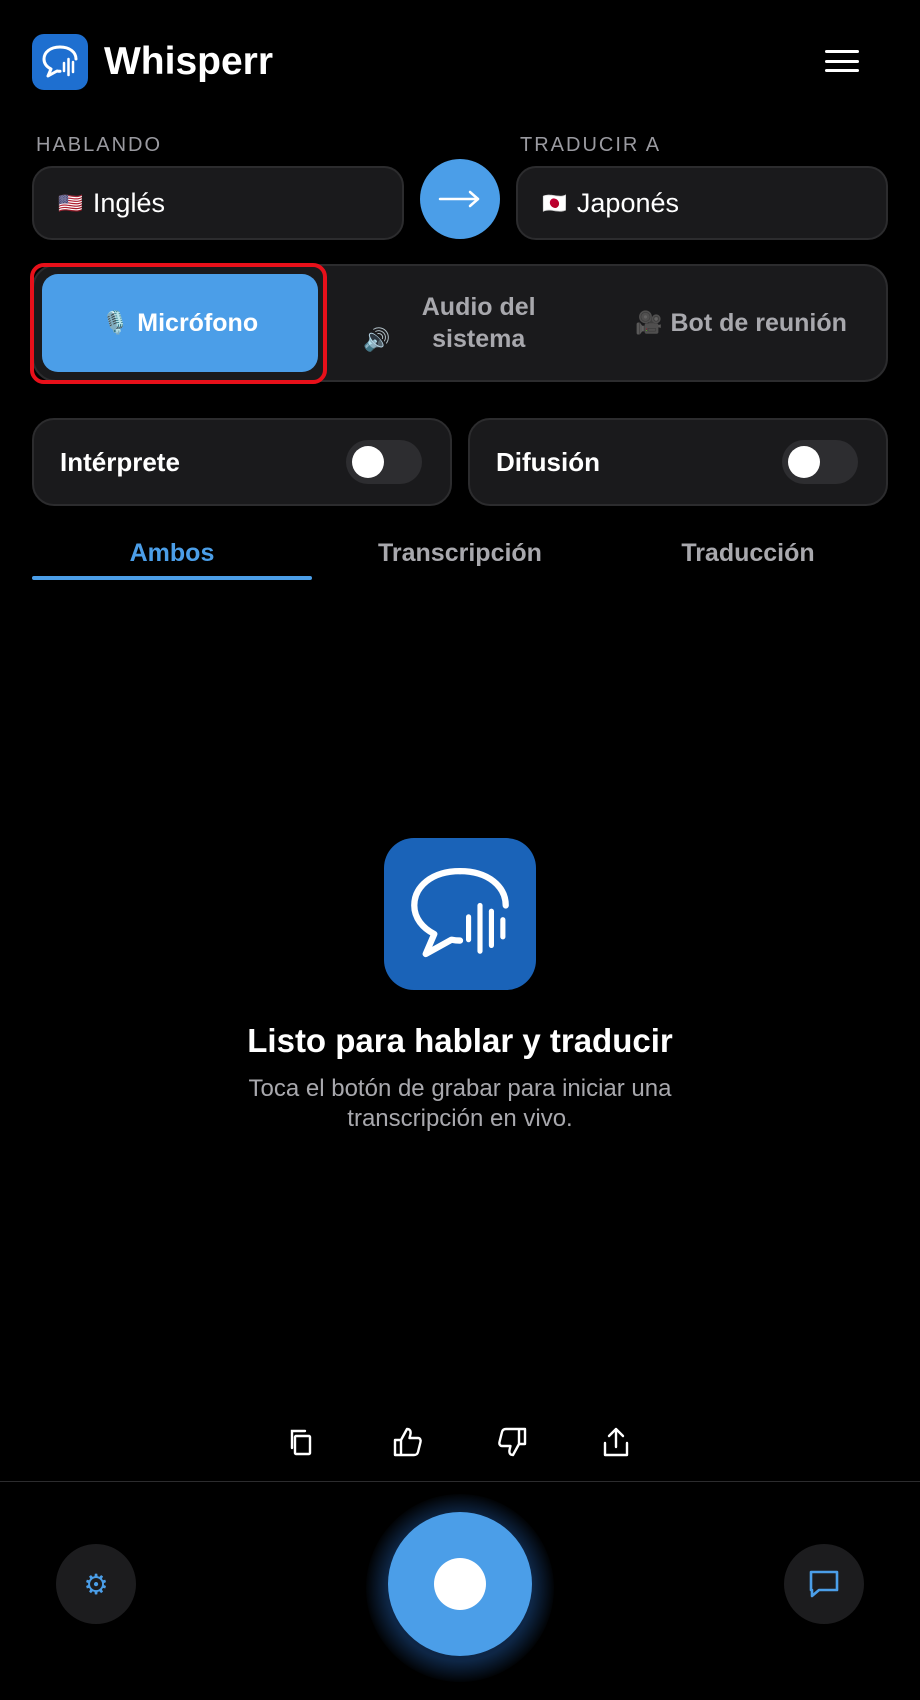  I want to click on us-flag-icon: 🇺🇸, so click(70, 203).